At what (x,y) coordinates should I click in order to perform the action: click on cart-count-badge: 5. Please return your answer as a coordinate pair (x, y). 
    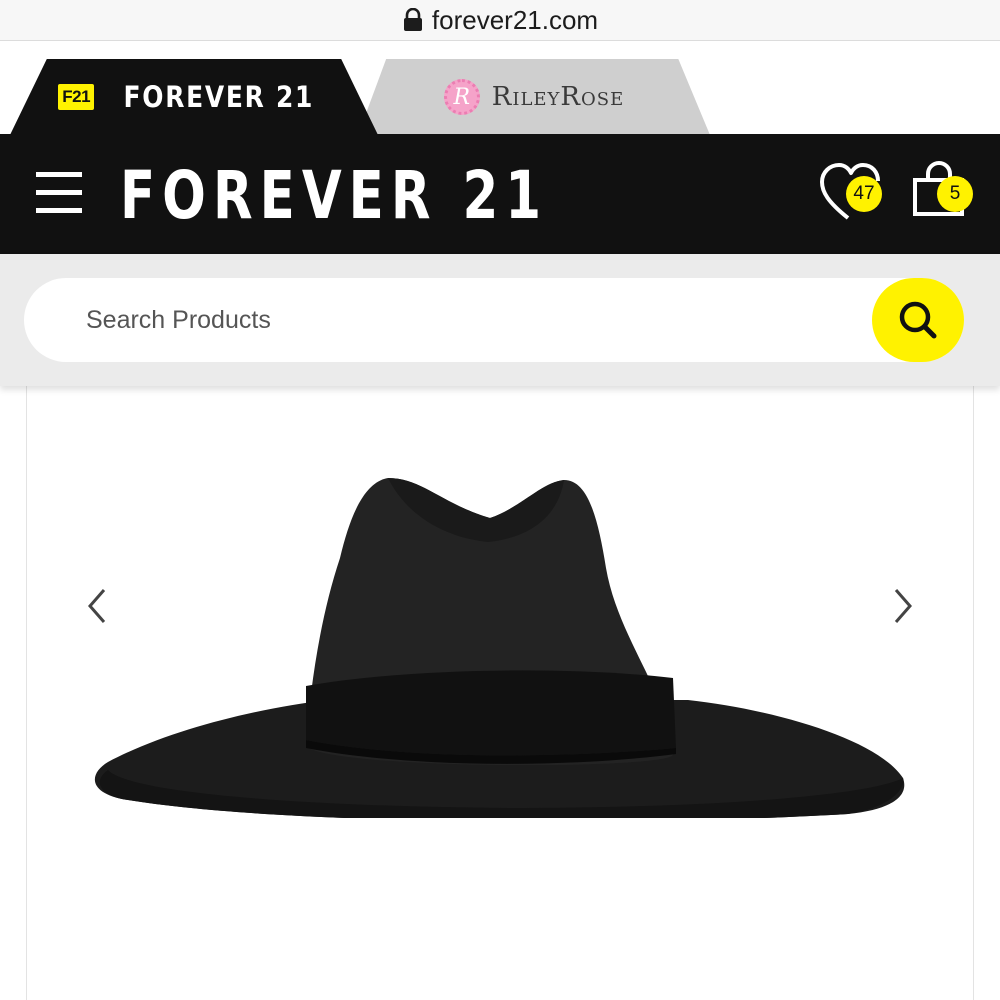
    Looking at the image, I should click on (955, 194).